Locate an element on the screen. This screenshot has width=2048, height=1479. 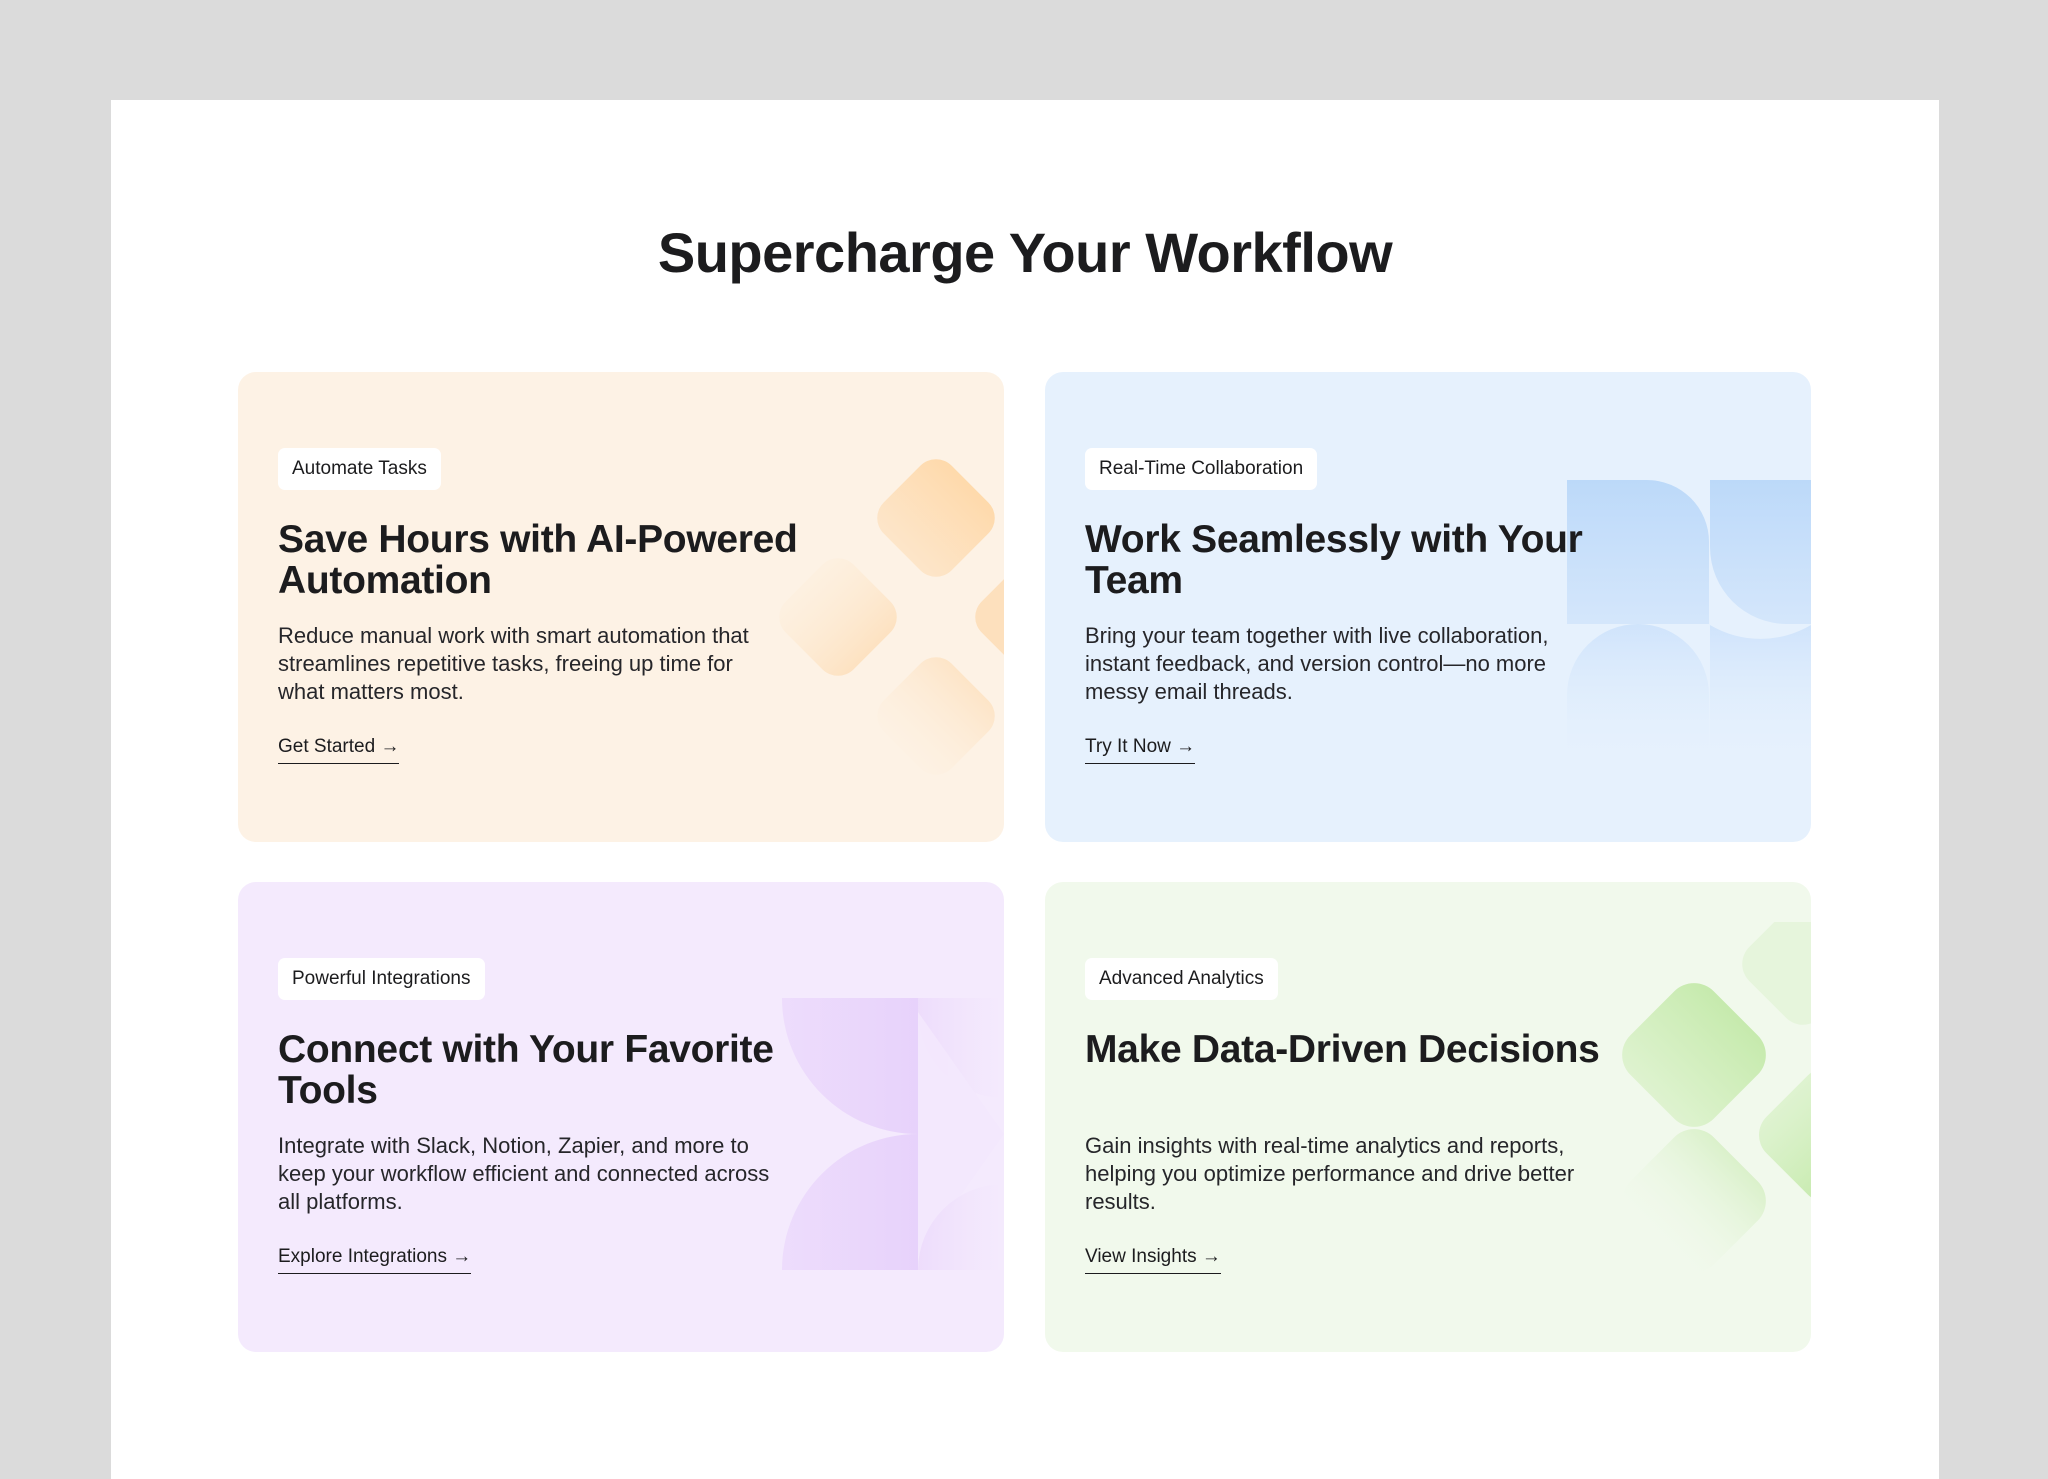
card-title: Save Hours with AI-Powered Automation is located at coordinates (538, 560).